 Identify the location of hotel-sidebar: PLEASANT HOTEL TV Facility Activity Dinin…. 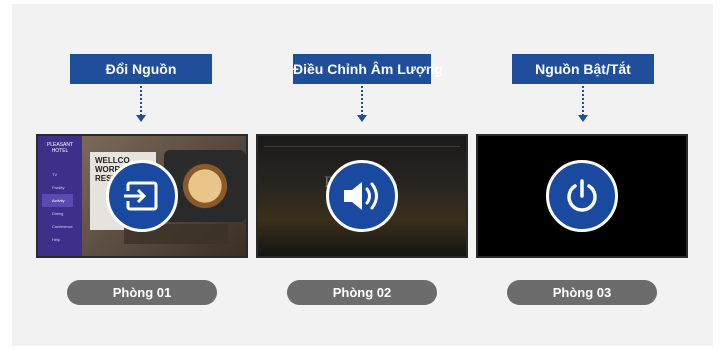
(60, 196).